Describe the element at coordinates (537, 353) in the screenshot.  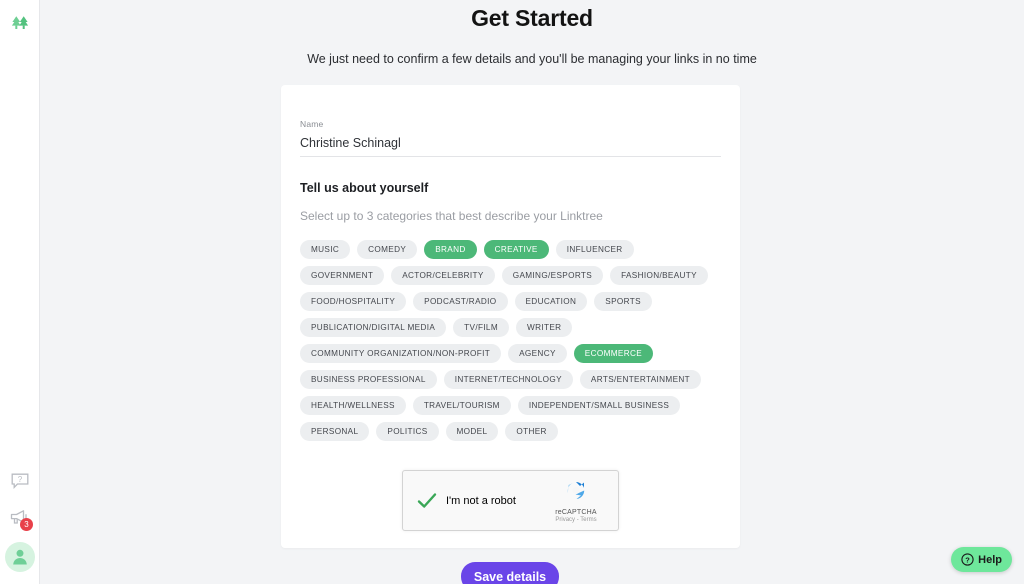
I see `category-chip: AGENCY` at that location.